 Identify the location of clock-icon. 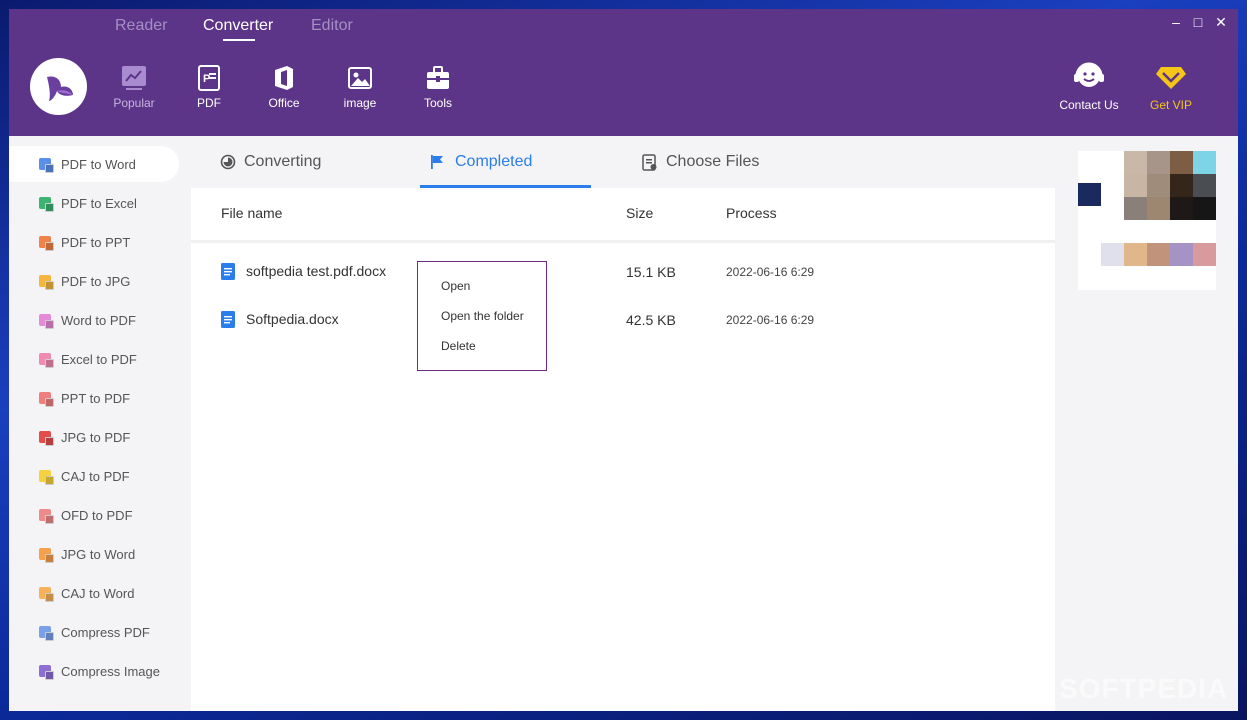
(228, 162).